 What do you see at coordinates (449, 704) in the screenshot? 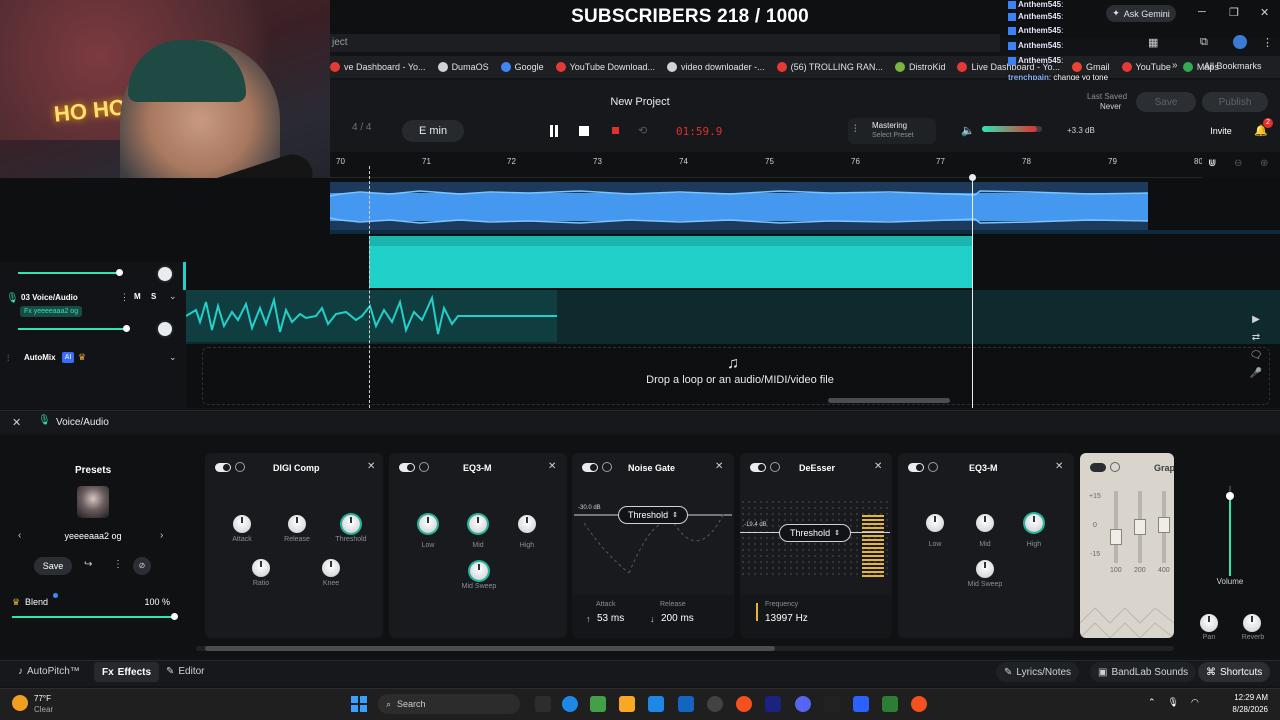
I see `taskbar-search: ⌕ Search` at bounding box center [449, 704].